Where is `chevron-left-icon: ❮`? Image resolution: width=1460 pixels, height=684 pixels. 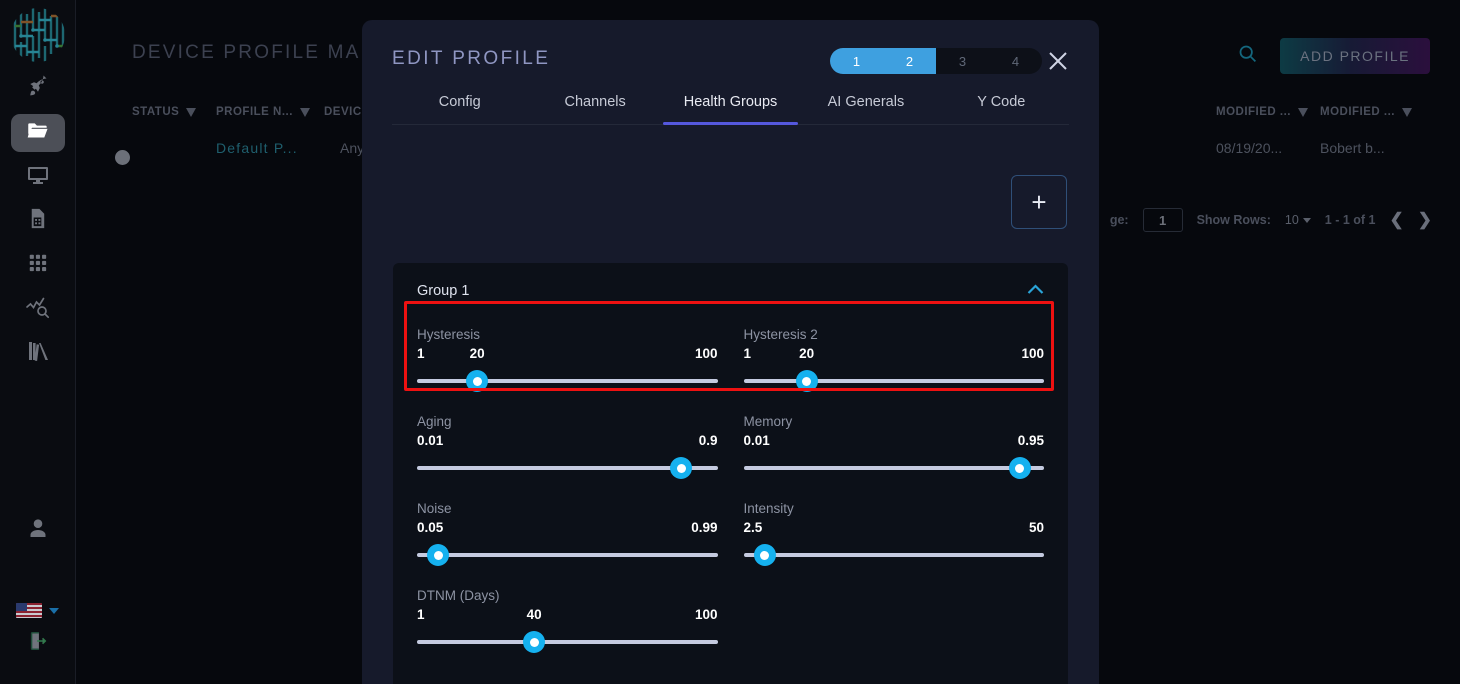
chevron-left-icon: ❮ is located at coordinates (1397, 220).